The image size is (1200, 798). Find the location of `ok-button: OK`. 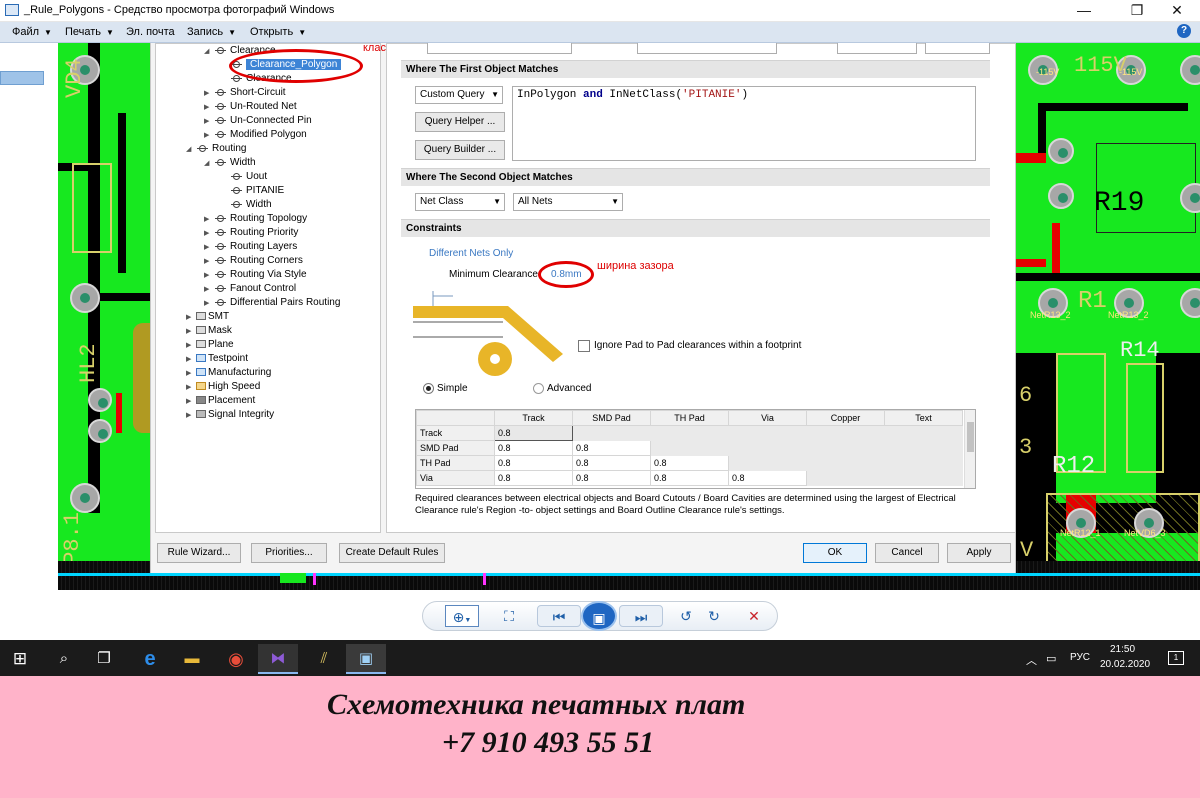

ok-button: OK is located at coordinates (835, 553).